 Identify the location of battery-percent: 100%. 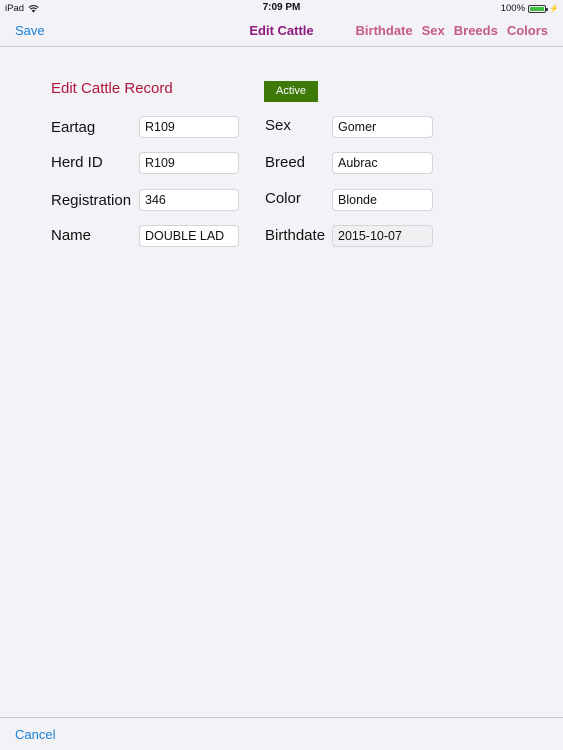
(513, 8).